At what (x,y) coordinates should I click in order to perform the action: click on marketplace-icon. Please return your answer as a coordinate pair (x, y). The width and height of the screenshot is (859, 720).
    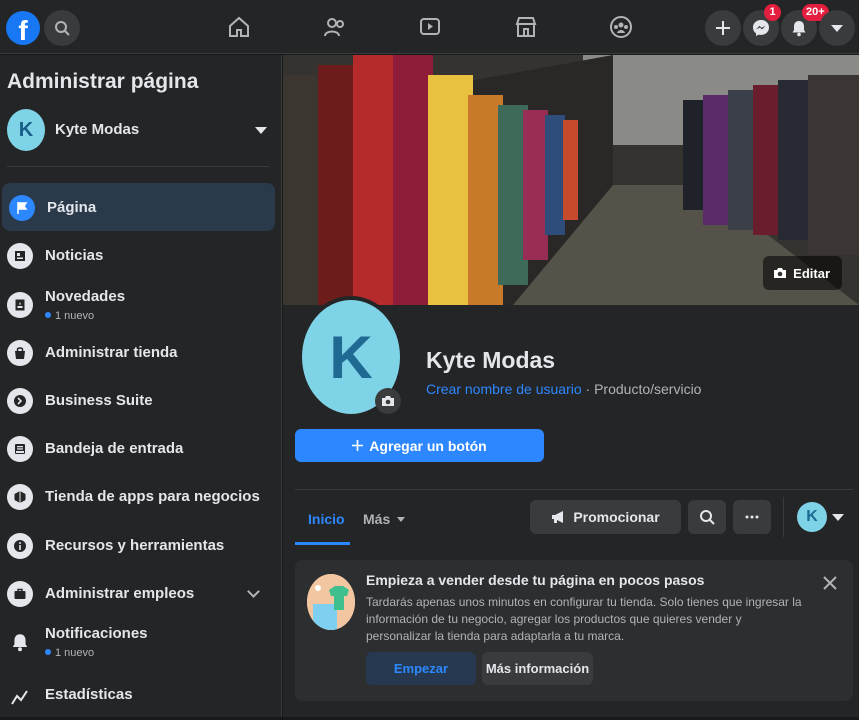
    Looking at the image, I should click on (526, 27).